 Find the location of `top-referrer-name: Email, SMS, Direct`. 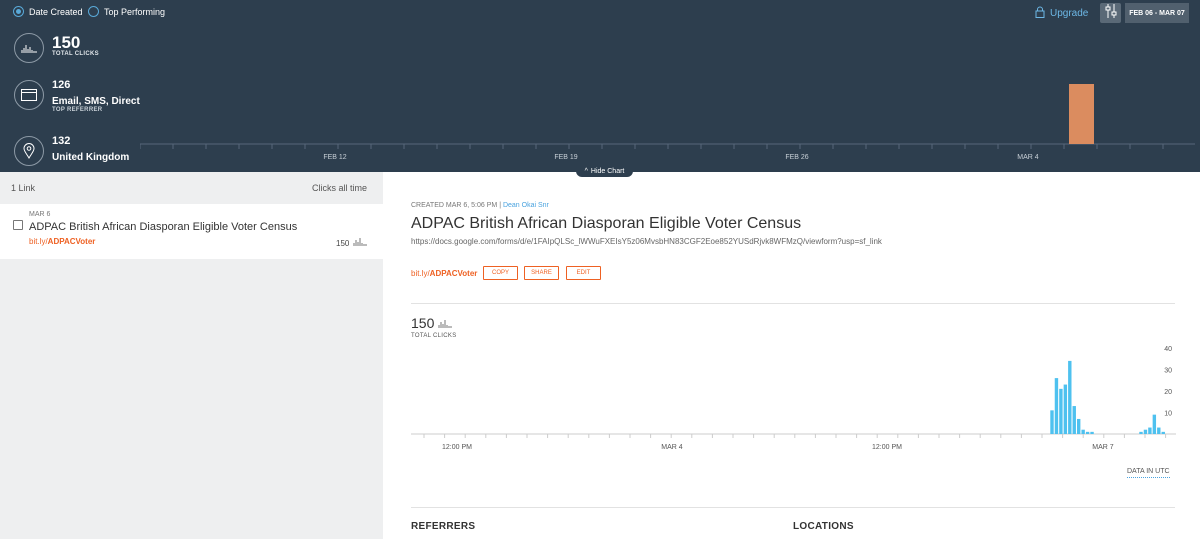

top-referrer-name: Email, SMS, Direct is located at coordinates (96, 101).